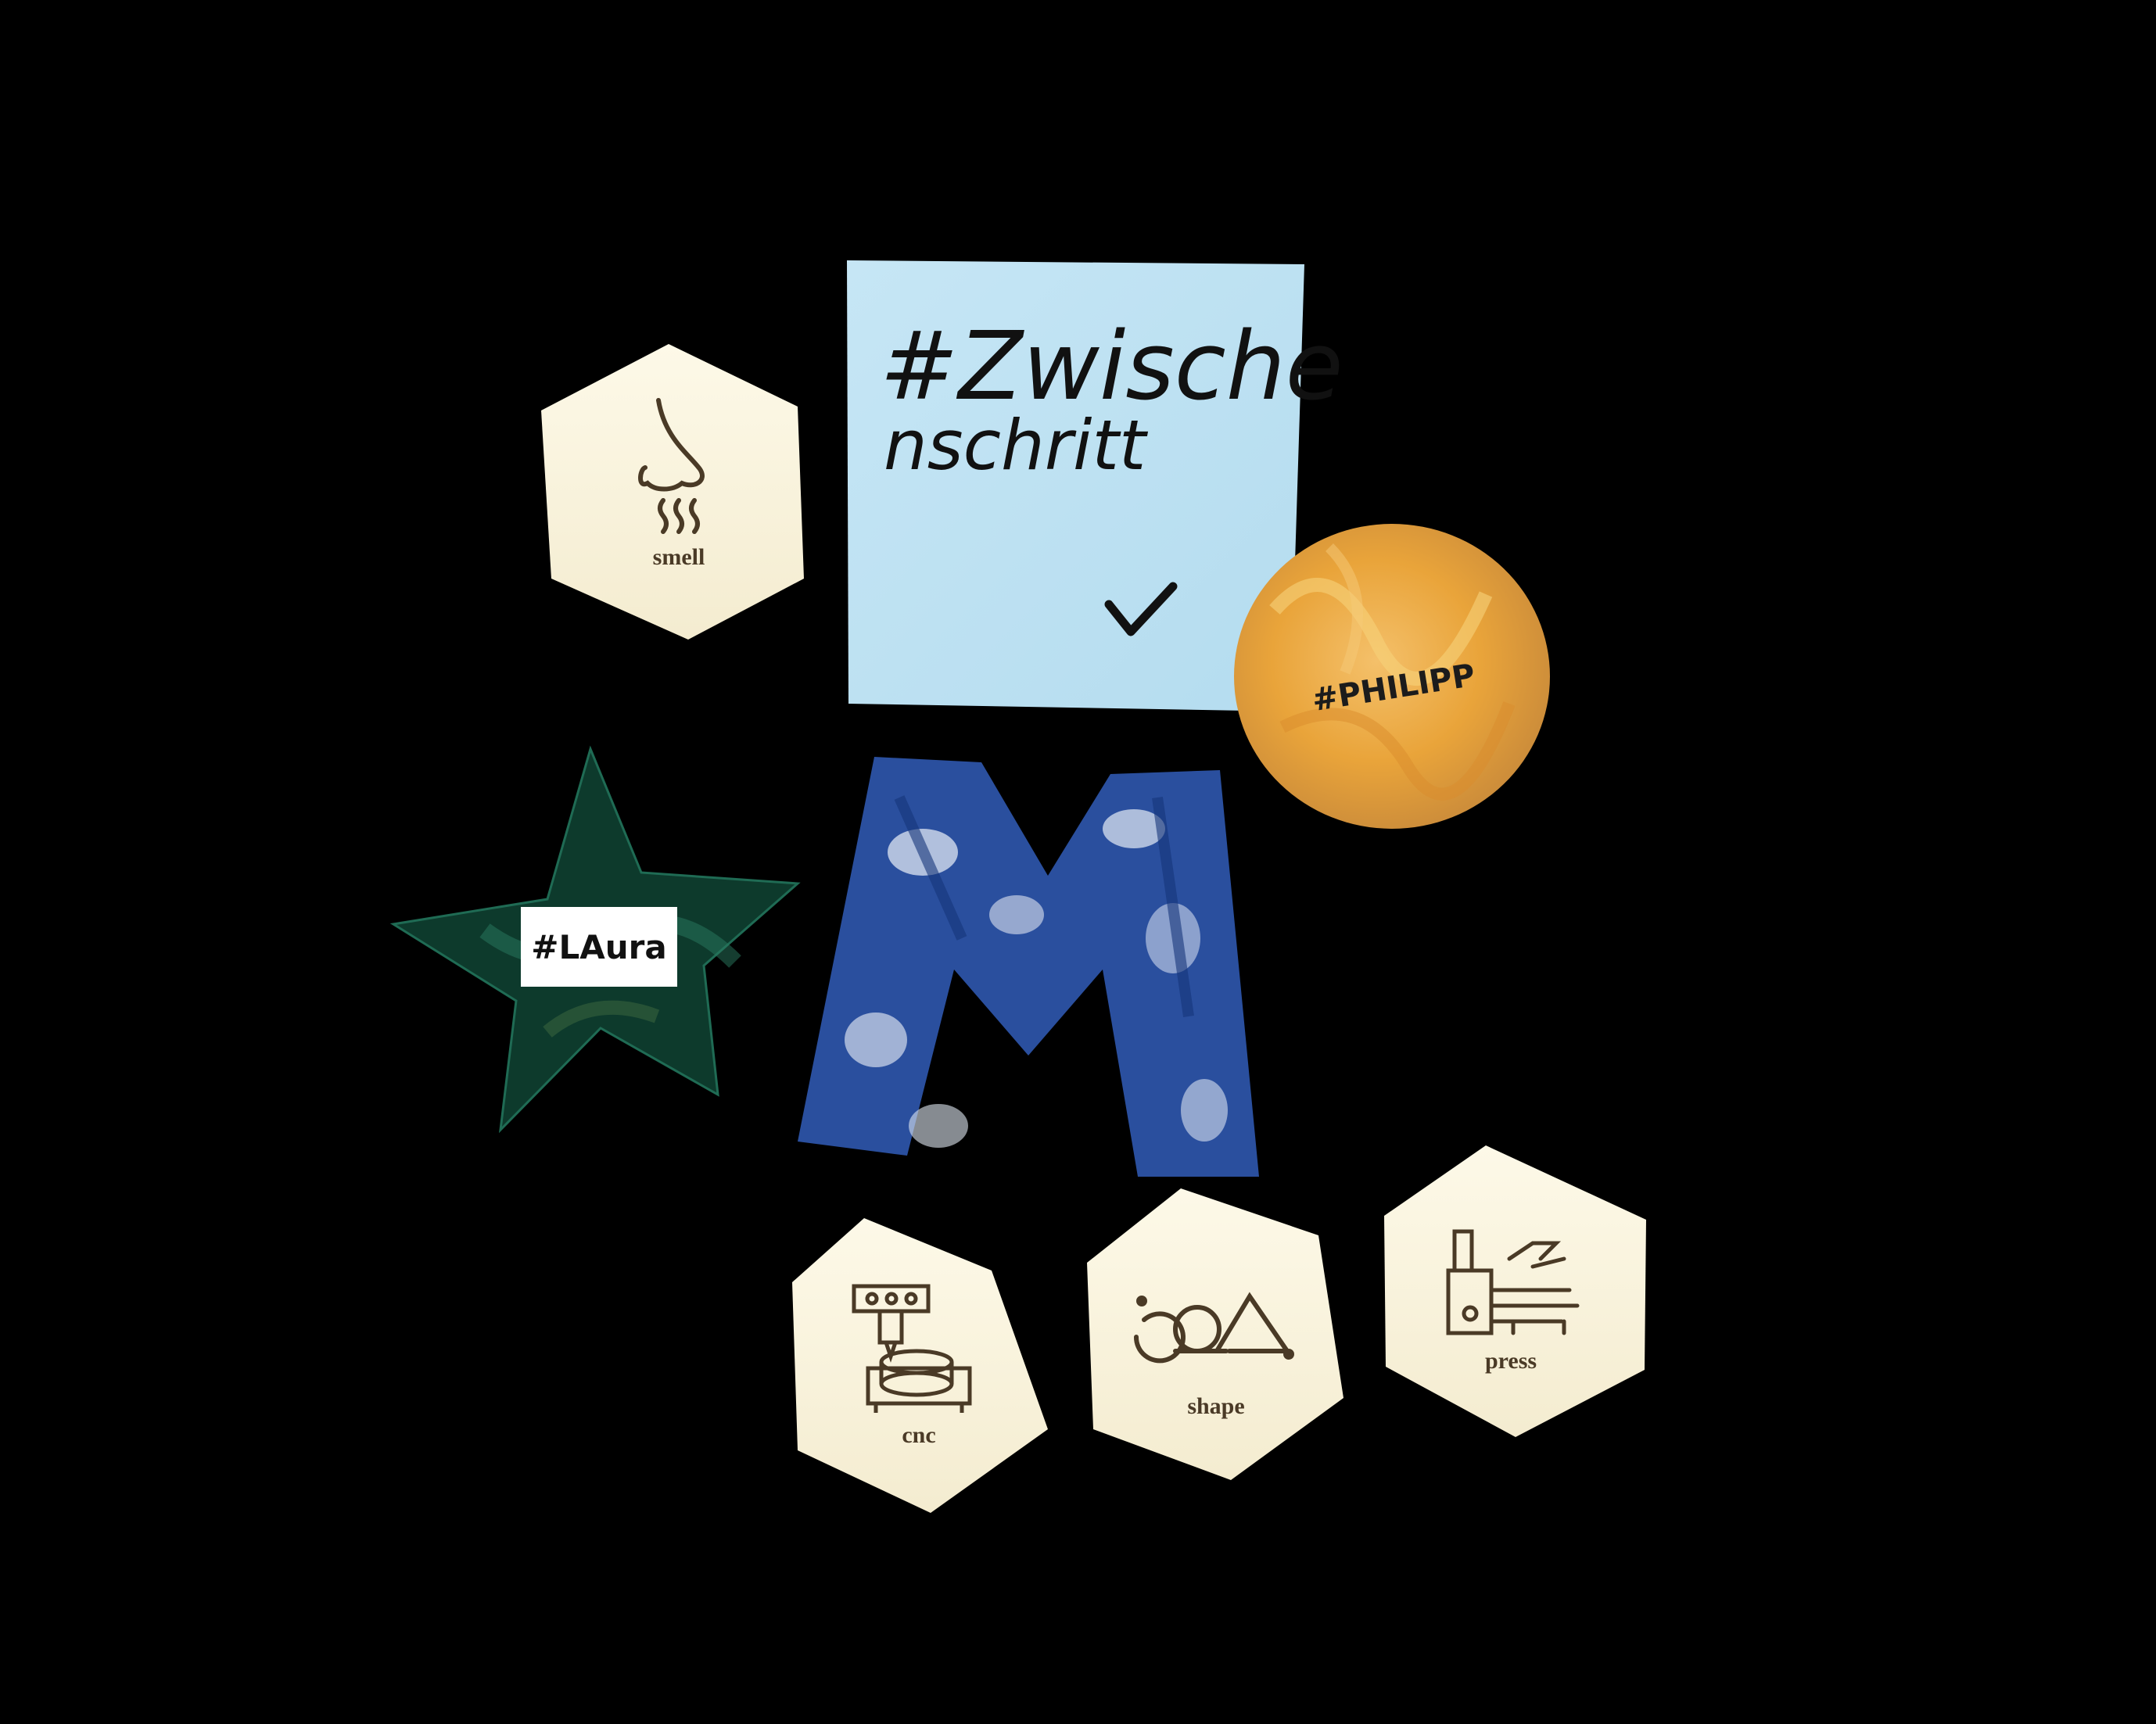 The height and width of the screenshot is (1724, 2156). I want to click on sticky-note-line2: nschritt, so click(1016, 445).